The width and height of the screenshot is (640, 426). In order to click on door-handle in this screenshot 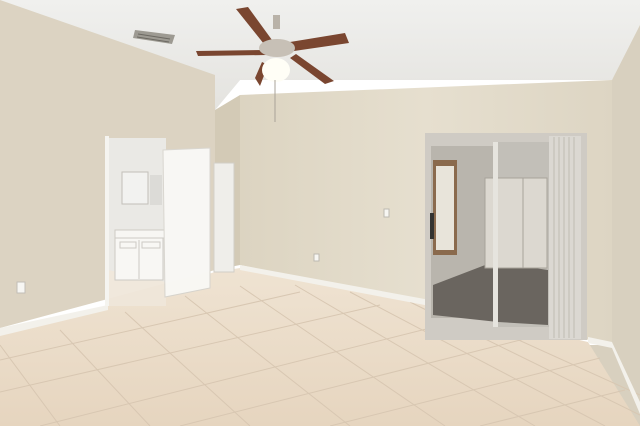, I will do `click(432, 226)`.